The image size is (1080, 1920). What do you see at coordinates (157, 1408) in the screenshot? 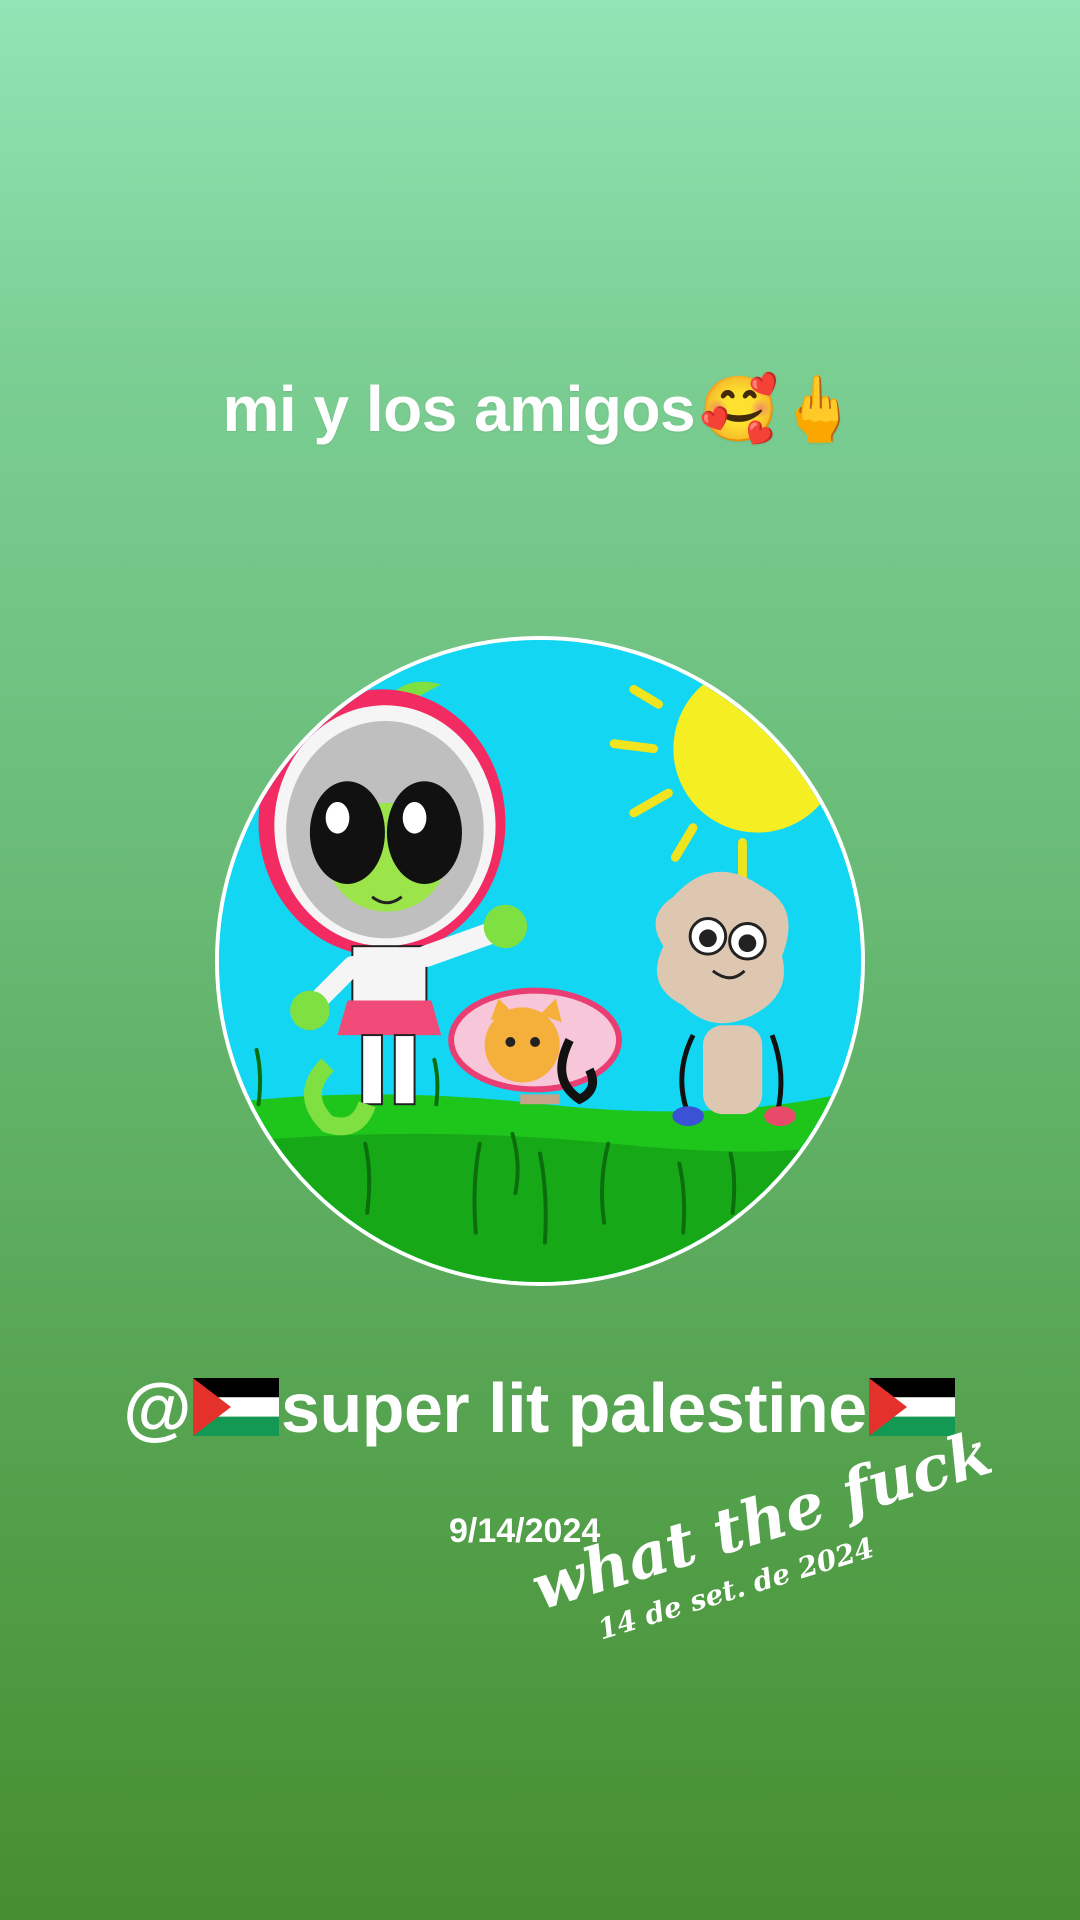
I see `mention-at: @` at bounding box center [157, 1408].